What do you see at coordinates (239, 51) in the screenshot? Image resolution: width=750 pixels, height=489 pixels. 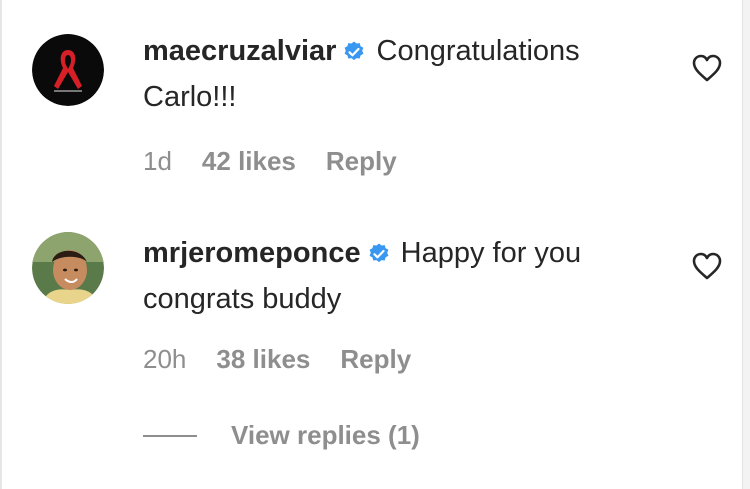 I see `comment-username: maecruzalviar` at bounding box center [239, 51].